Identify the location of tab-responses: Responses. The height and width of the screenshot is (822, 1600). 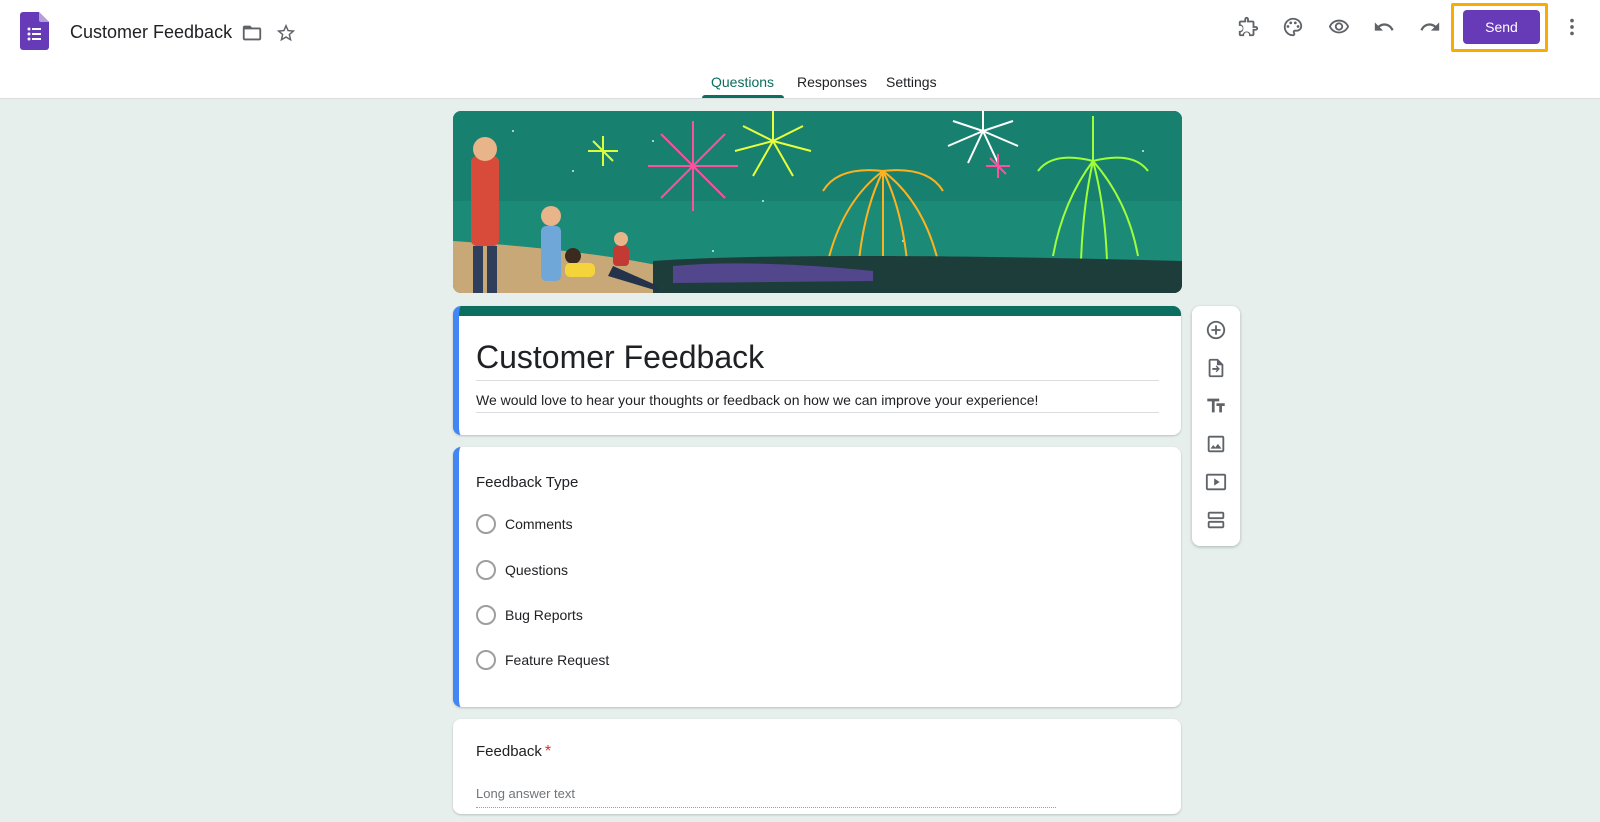
(832, 82).